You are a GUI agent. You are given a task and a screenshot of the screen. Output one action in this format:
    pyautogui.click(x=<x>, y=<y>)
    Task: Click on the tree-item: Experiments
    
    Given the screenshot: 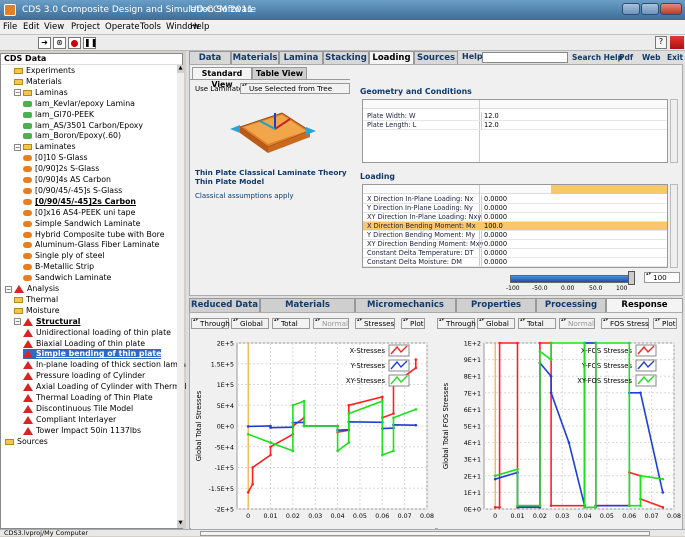 What is the action you would take?
    pyautogui.click(x=44, y=71)
    